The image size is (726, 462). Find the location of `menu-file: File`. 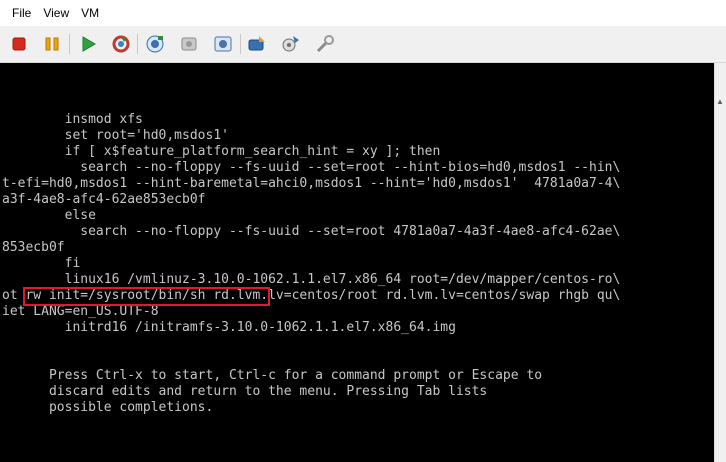

menu-file: File is located at coordinates (18, 13).